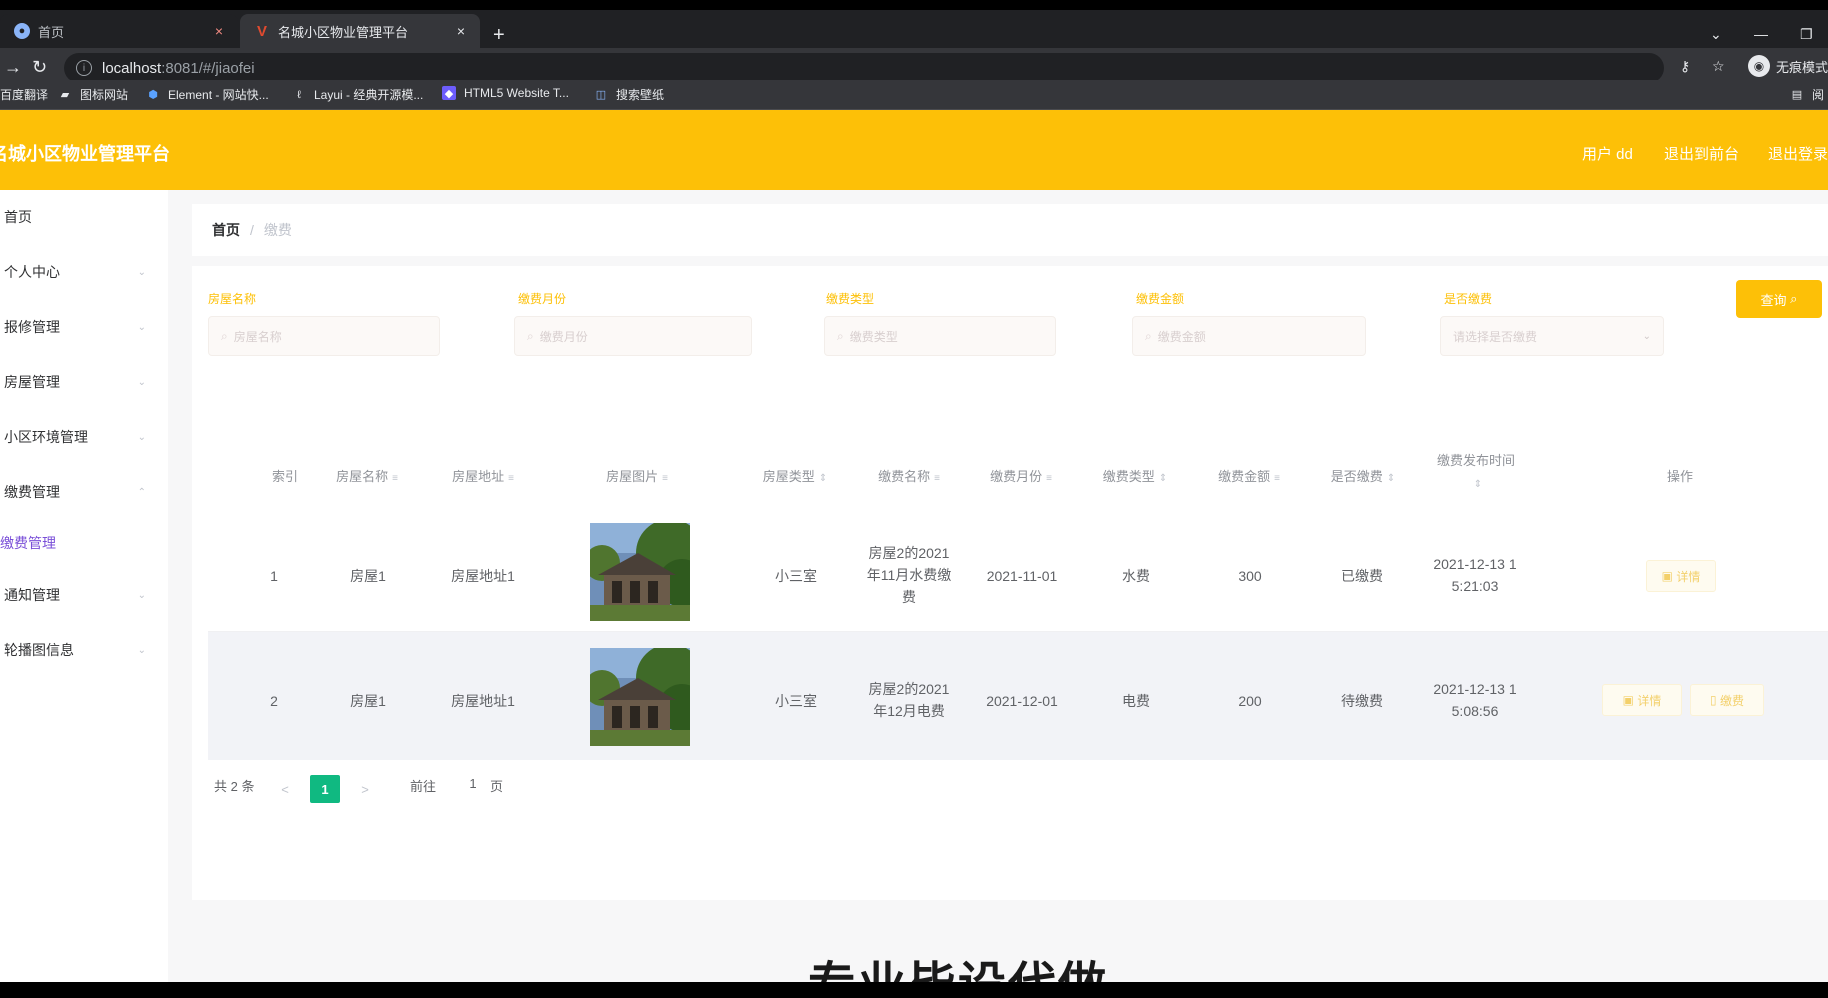  I want to click on cell-house-name: 房屋1, so click(368, 576).